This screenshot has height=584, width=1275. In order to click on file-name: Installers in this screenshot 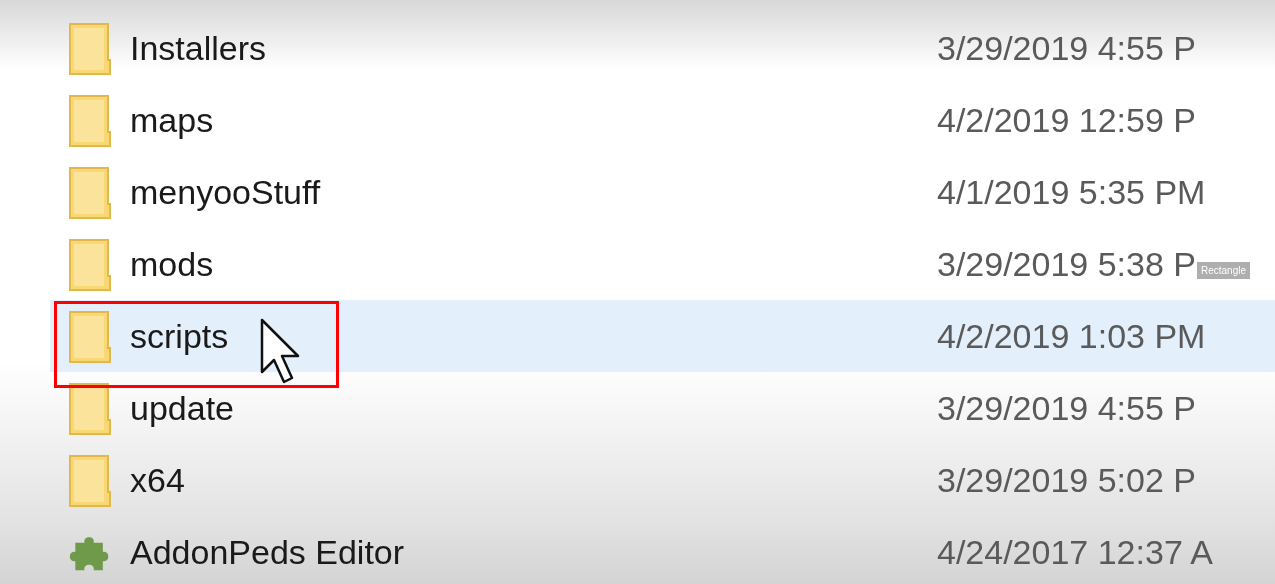, I will do `click(198, 48)`.